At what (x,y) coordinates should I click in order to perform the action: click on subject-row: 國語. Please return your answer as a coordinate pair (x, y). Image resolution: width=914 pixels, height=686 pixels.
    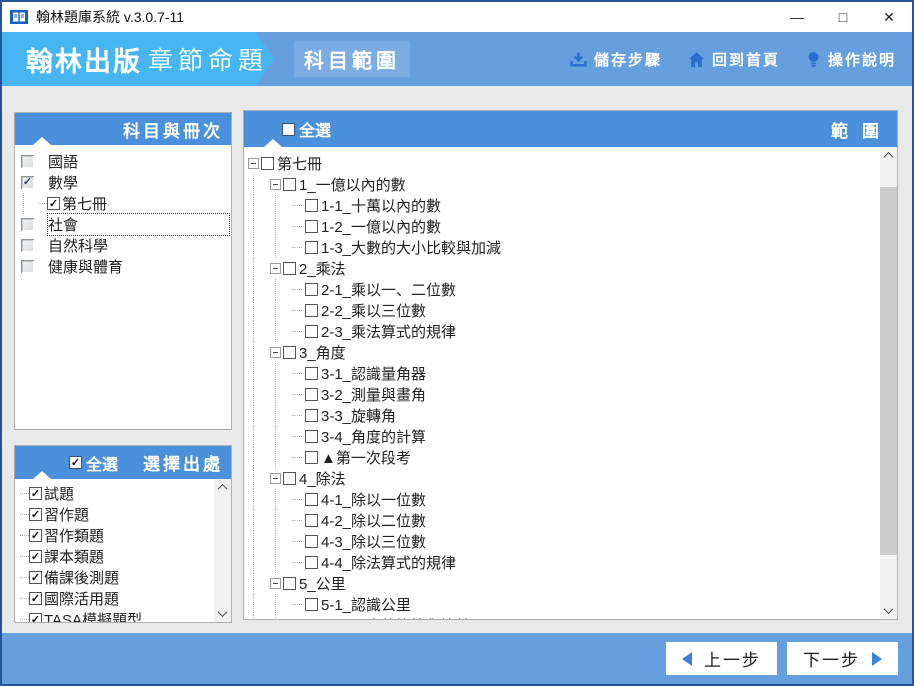
    Looking at the image, I should click on (123, 161).